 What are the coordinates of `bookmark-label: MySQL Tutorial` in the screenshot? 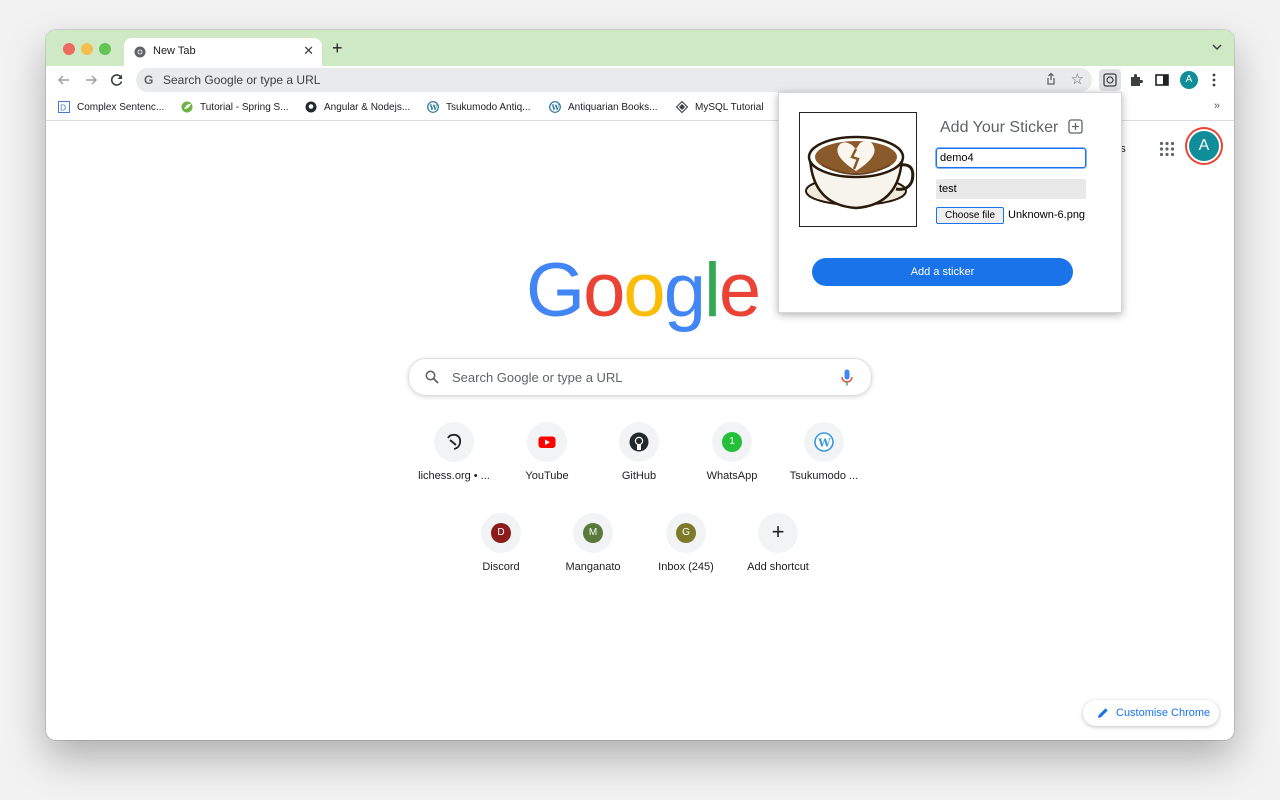 It's located at (729, 107).